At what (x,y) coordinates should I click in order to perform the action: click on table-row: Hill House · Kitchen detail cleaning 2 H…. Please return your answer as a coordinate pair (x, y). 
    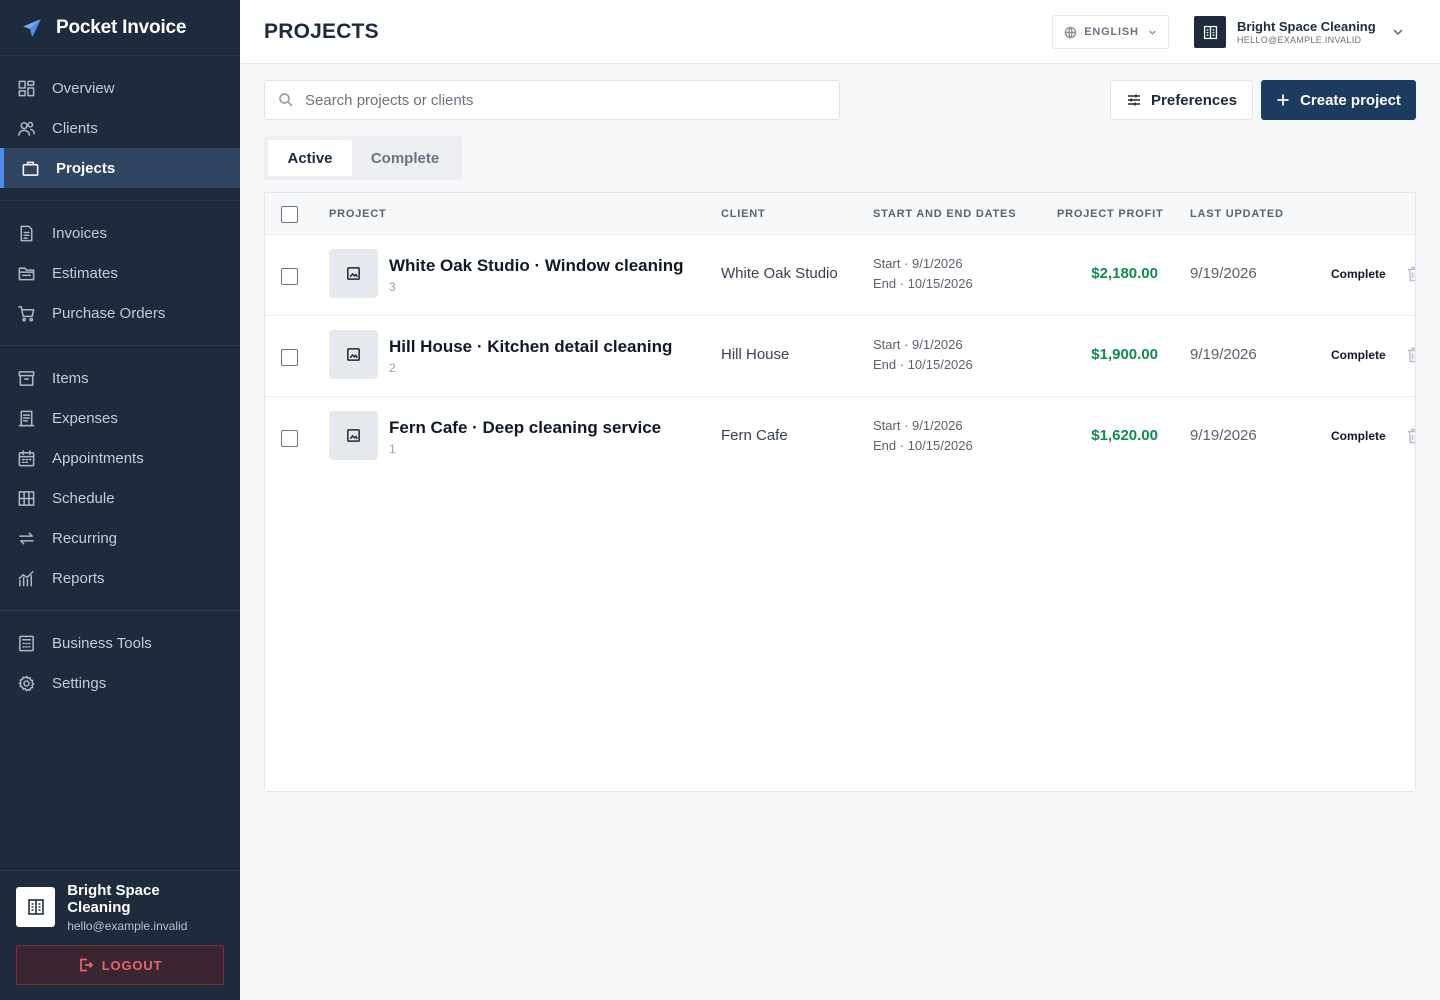
    Looking at the image, I should click on (840, 356).